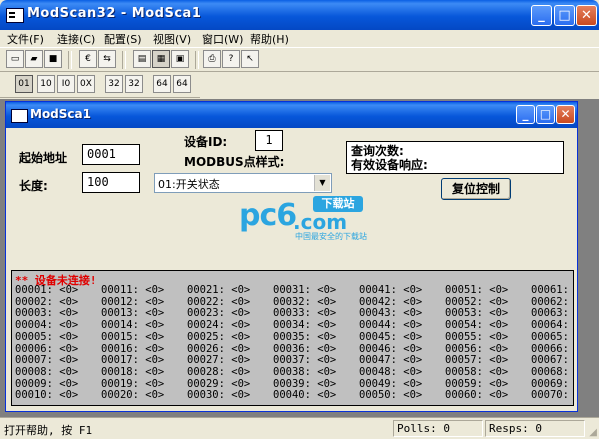 This screenshot has width=599, height=439. I want to click on connect-icon: €, so click(88, 59).